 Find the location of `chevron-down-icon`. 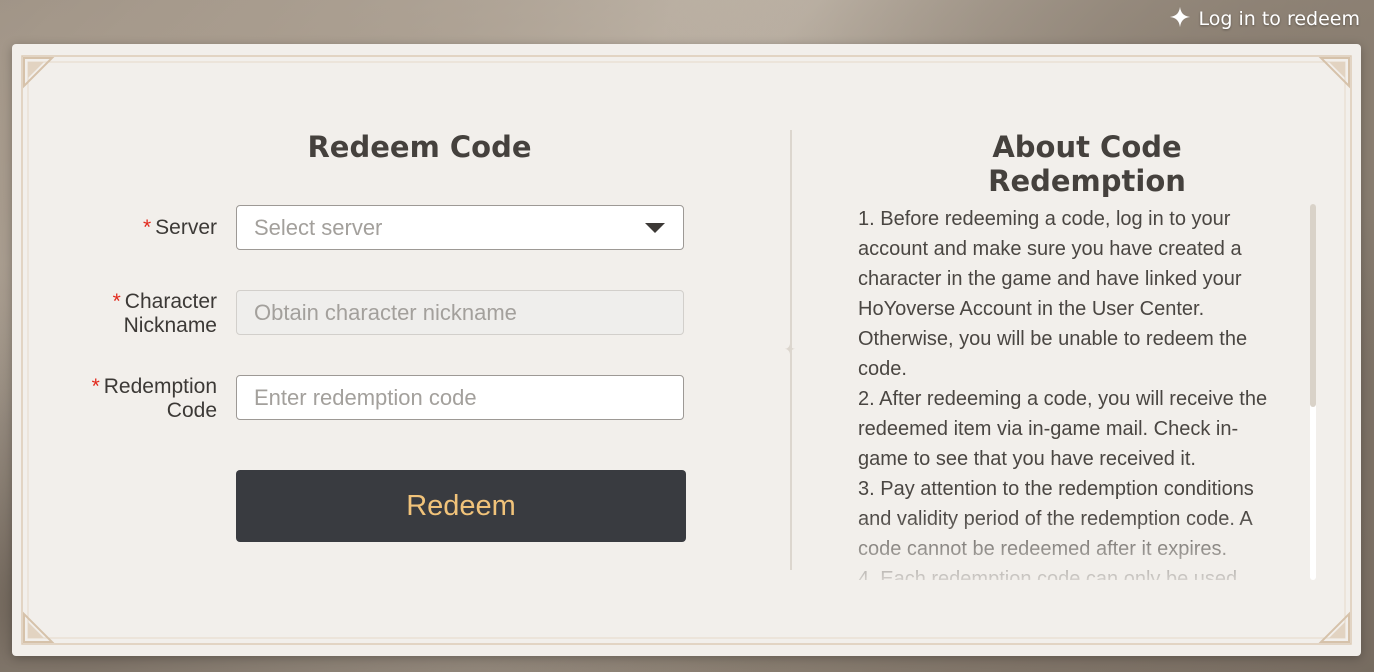

chevron-down-icon is located at coordinates (655, 228).